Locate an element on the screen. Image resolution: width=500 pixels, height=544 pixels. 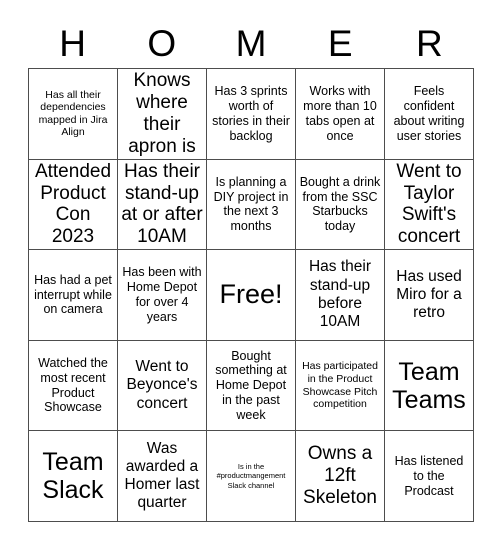
bingo-header-letters: H O M E R is located at coordinates (251, 43).